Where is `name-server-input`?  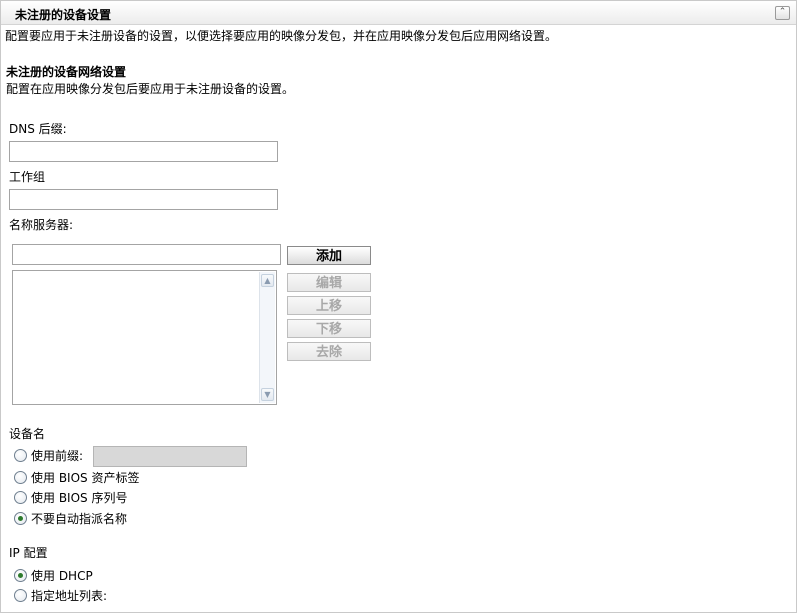
name-server-input is located at coordinates (146, 254).